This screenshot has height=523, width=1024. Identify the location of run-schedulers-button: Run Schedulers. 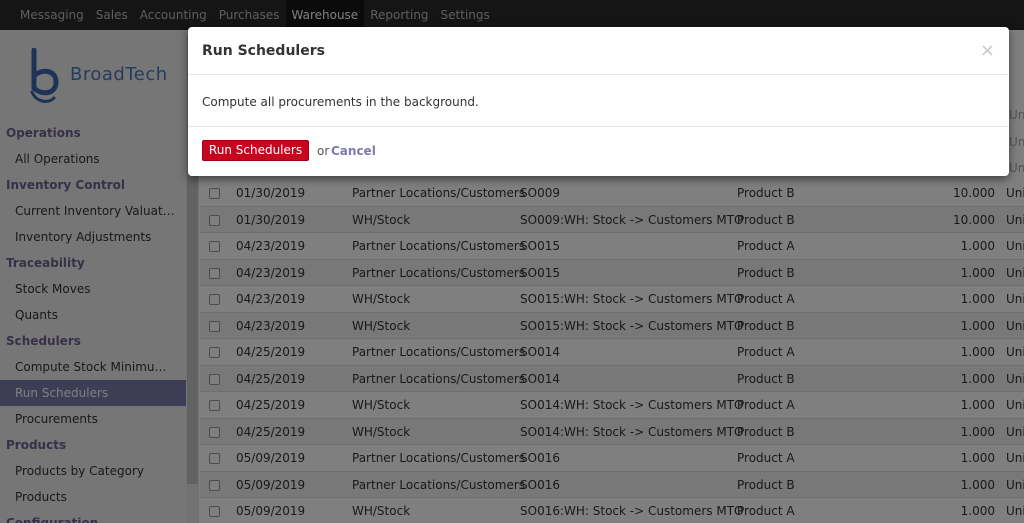
(255, 150).